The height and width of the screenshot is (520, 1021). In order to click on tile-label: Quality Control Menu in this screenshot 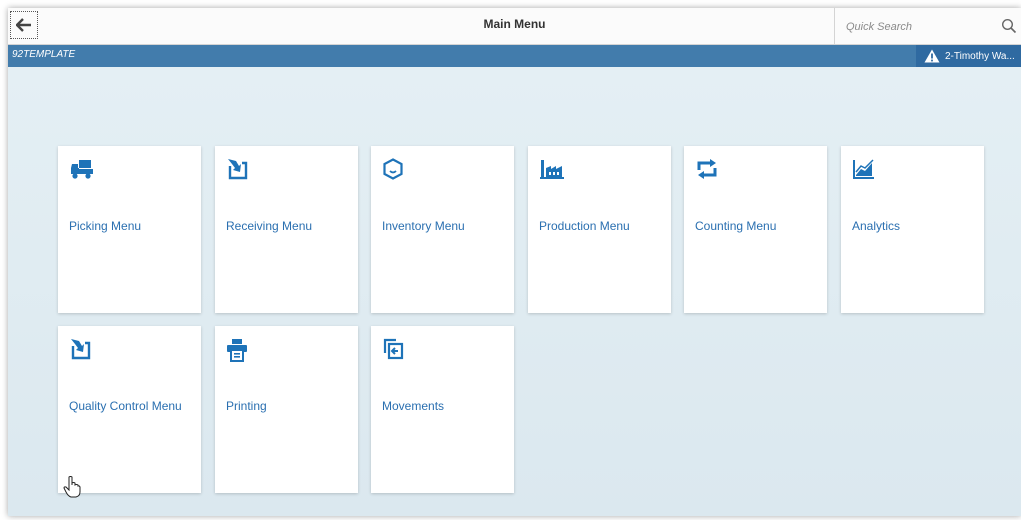, I will do `click(125, 406)`.